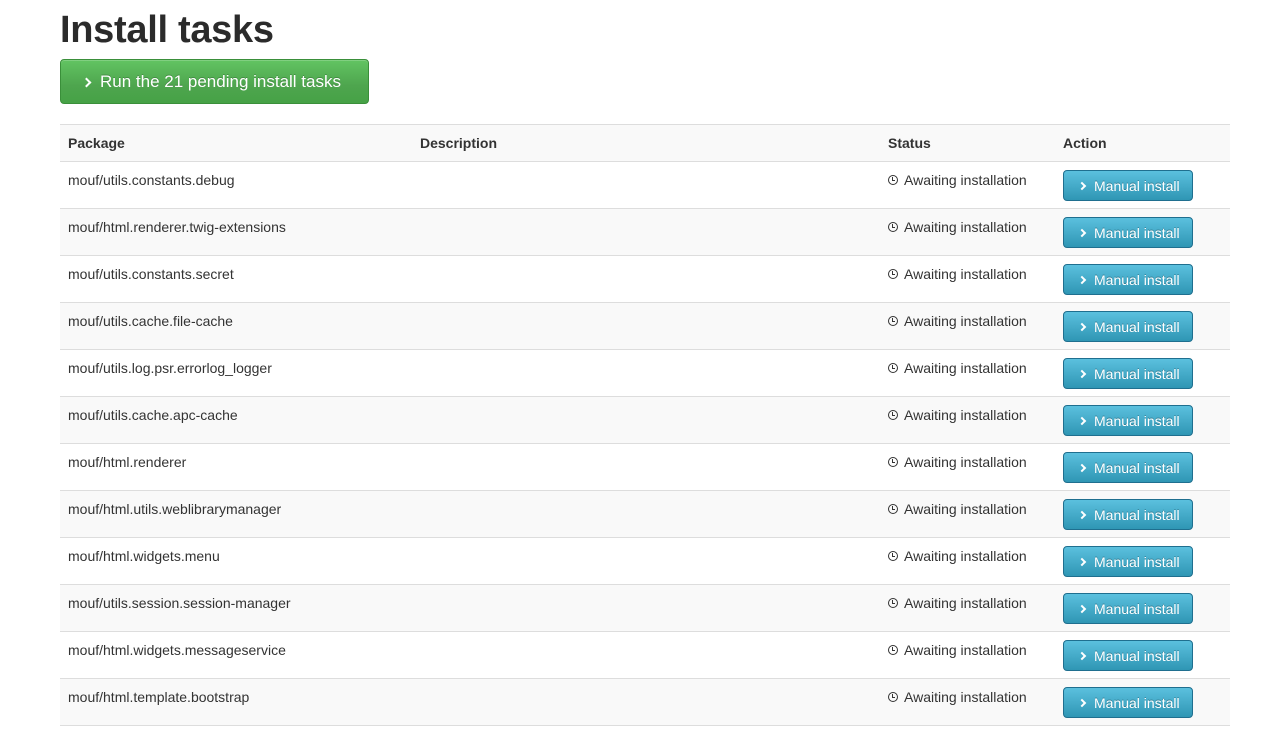  What do you see at coordinates (236, 702) in the screenshot?
I see `package-name: mouf/html.template.bootstrap` at bounding box center [236, 702].